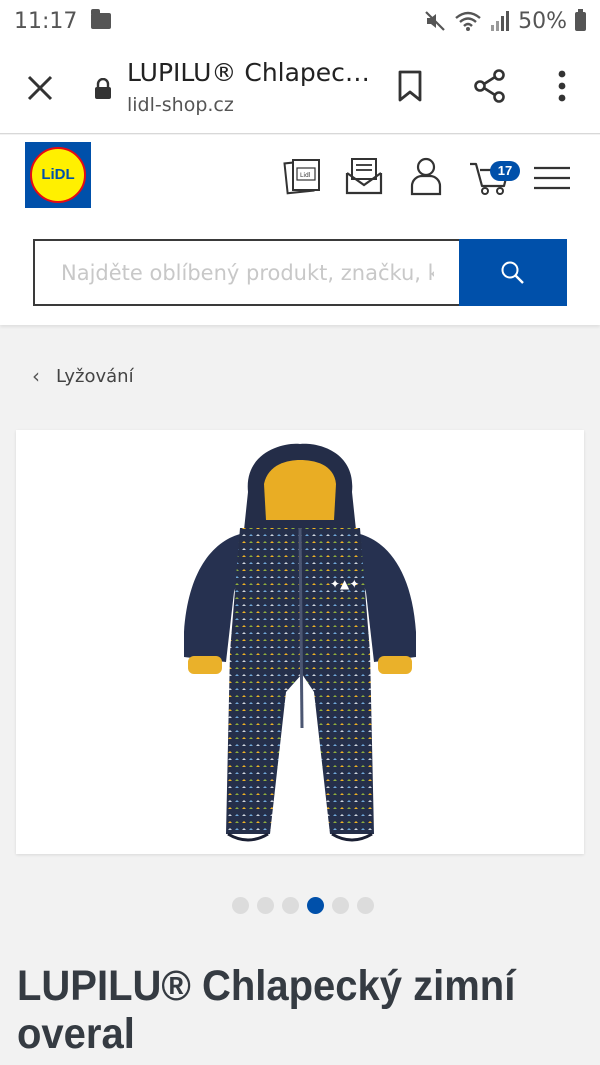 This screenshot has width=600, height=1065. What do you see at coordinates (410, 86) in the screenshot?
I see `bookmark-button` at bounding box center [410, 86].